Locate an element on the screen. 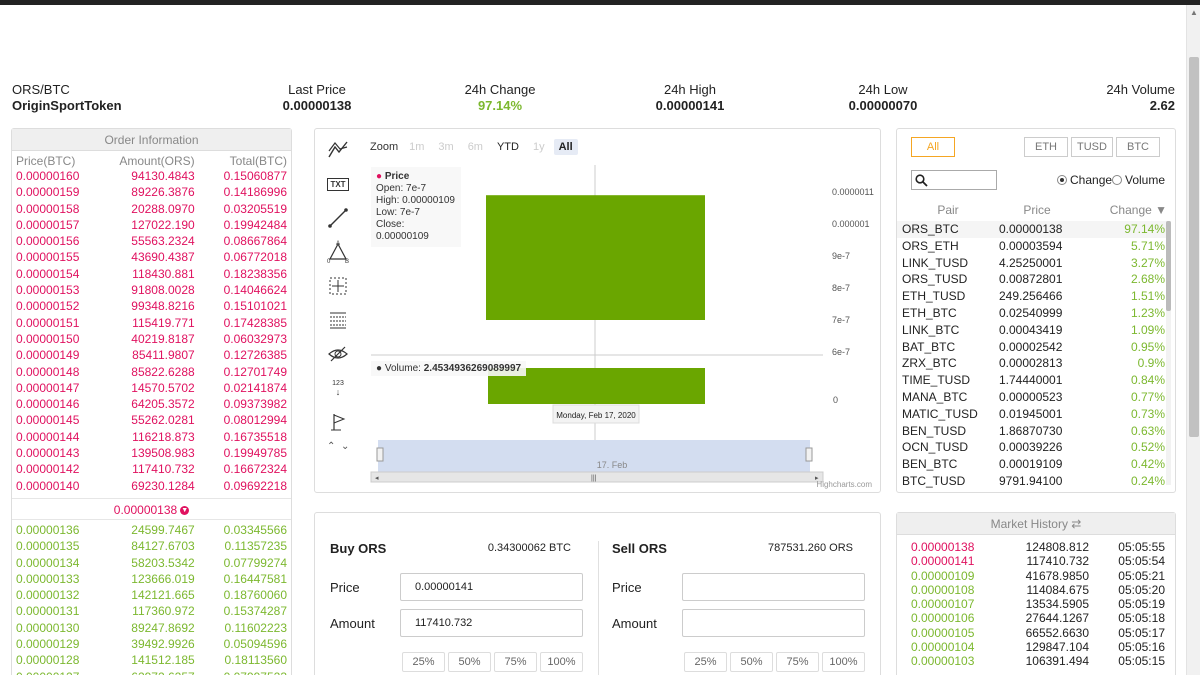 The image size is (1200, 675). order-row: 0.00000159 89226.3876 0.14186996 is located at coordinates (151, 192).